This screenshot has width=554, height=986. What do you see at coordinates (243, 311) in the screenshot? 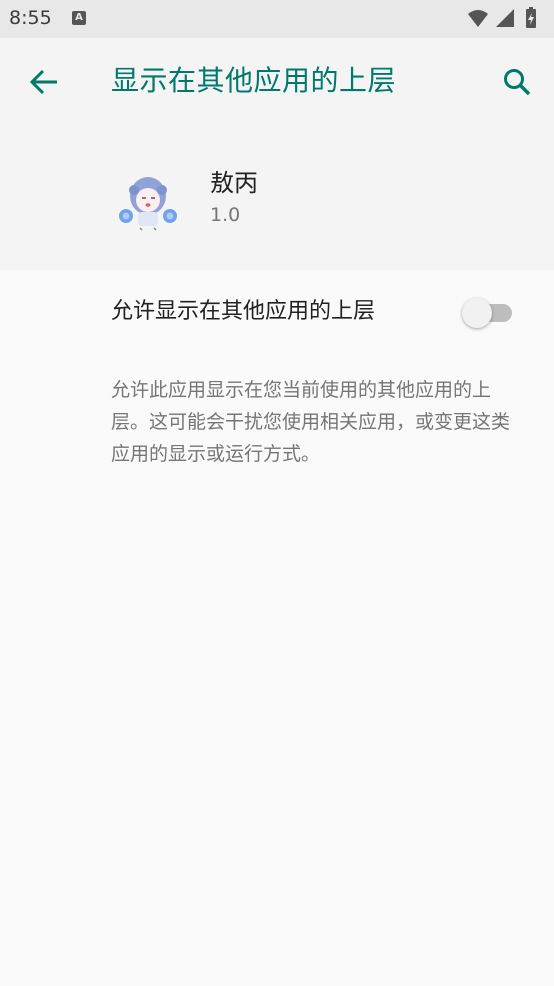
I see `permission-label: 允许显示在其他应用的上层` at bounding box center [243, 311].